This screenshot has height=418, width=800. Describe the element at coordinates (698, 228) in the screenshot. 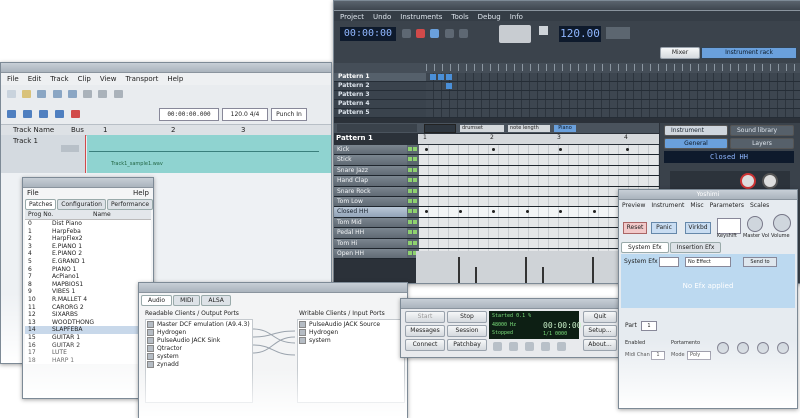

I see `virkbd-button: Virkbd` at that location.